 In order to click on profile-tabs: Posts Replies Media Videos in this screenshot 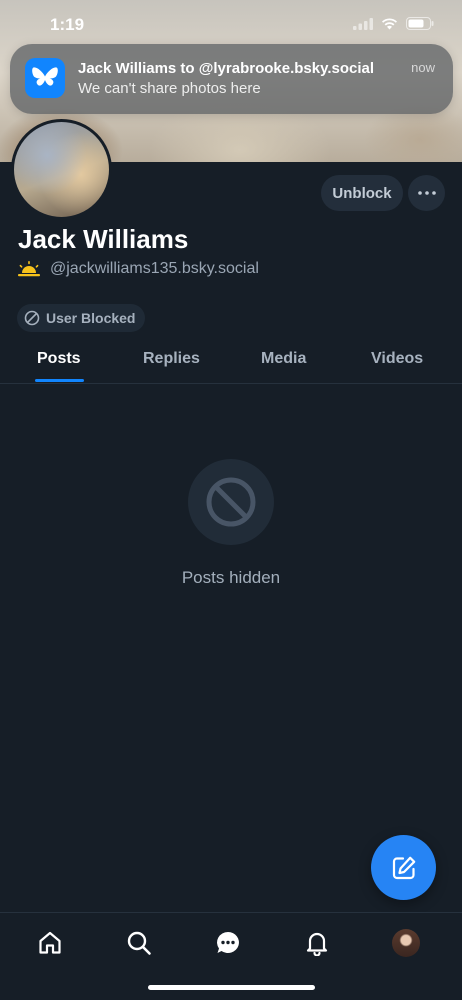, I will do `click(231, 362)`.